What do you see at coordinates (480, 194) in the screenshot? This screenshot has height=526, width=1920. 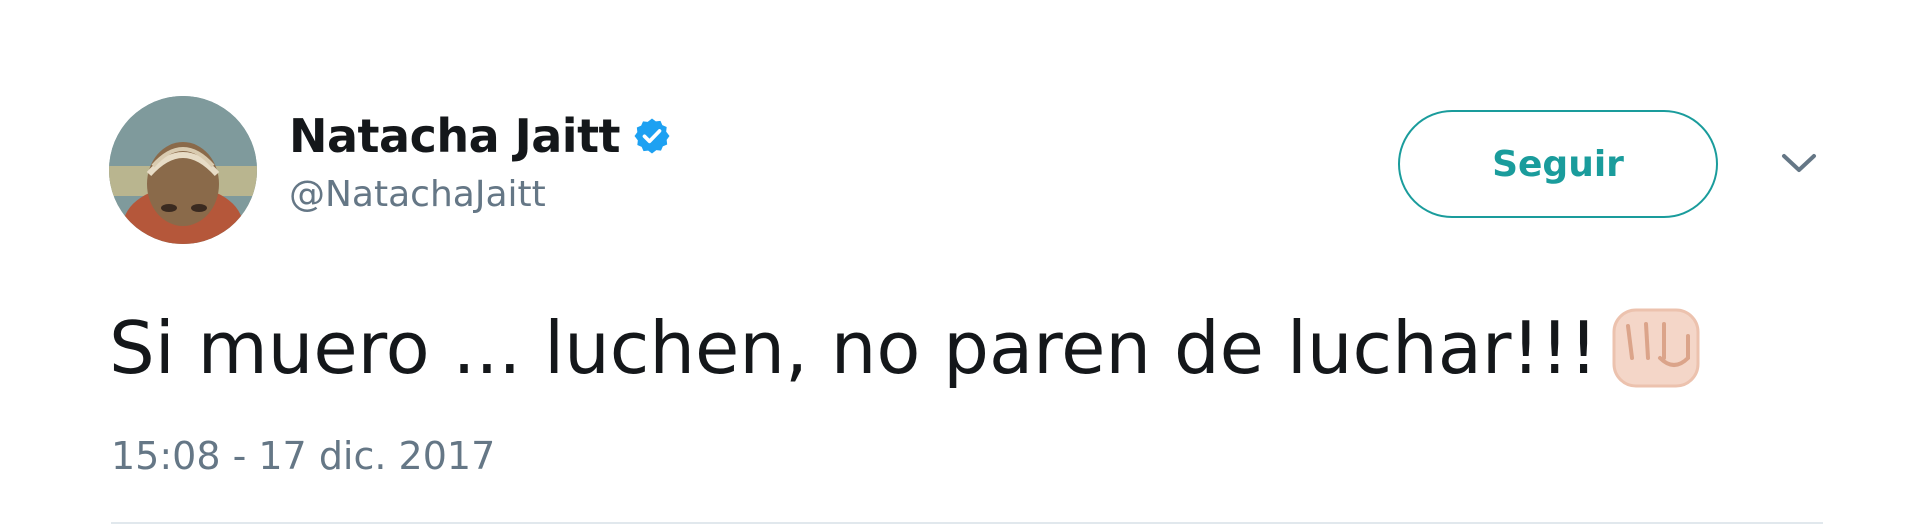 I see `author-handle: @NatachaJaitt` at bounding box center [480, 194].